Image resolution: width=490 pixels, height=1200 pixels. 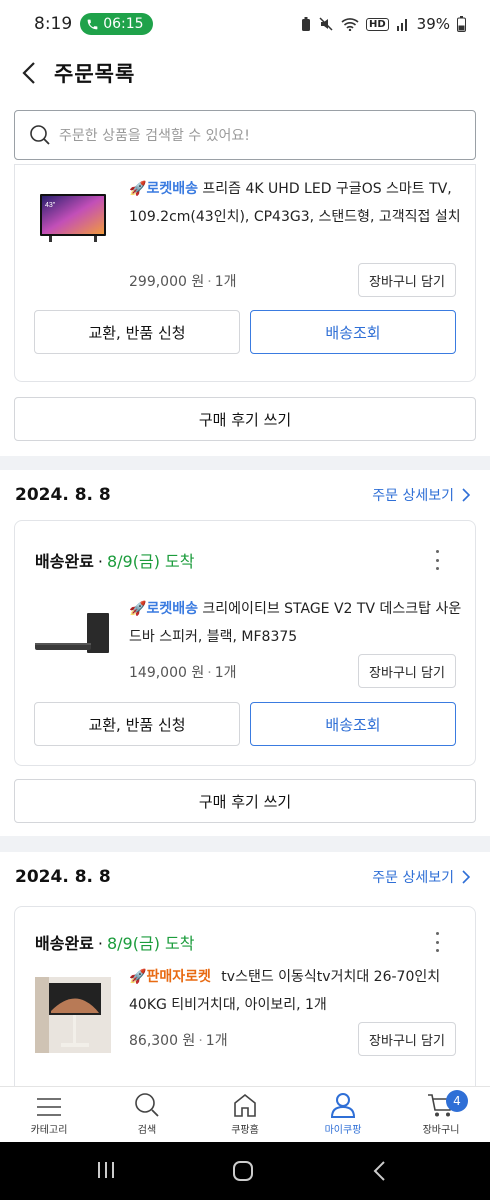 I want to click on clock: 8:19, so click(x=53, y=24).